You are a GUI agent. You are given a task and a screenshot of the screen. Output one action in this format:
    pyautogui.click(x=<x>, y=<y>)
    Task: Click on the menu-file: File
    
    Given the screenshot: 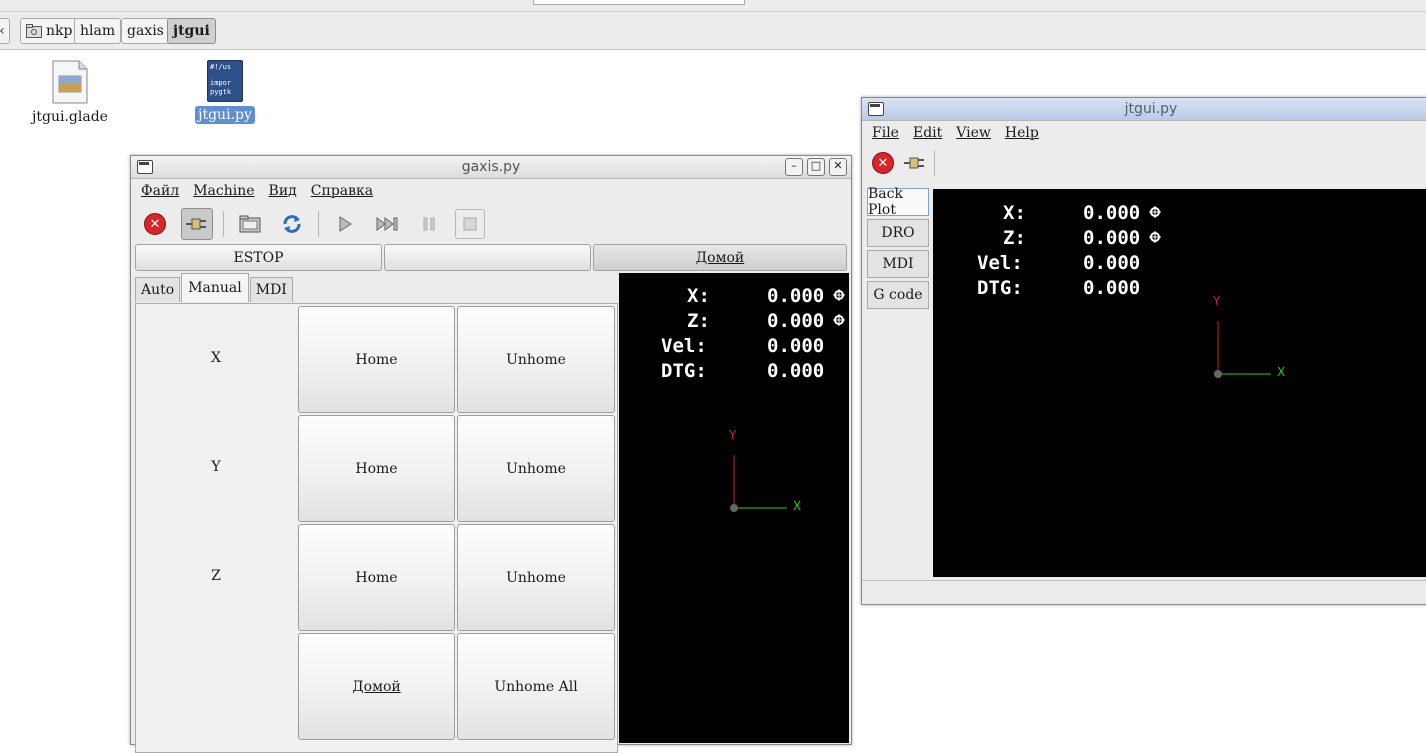 What is the action you would take?
    pyautogui.click(x=885, y=133)
    